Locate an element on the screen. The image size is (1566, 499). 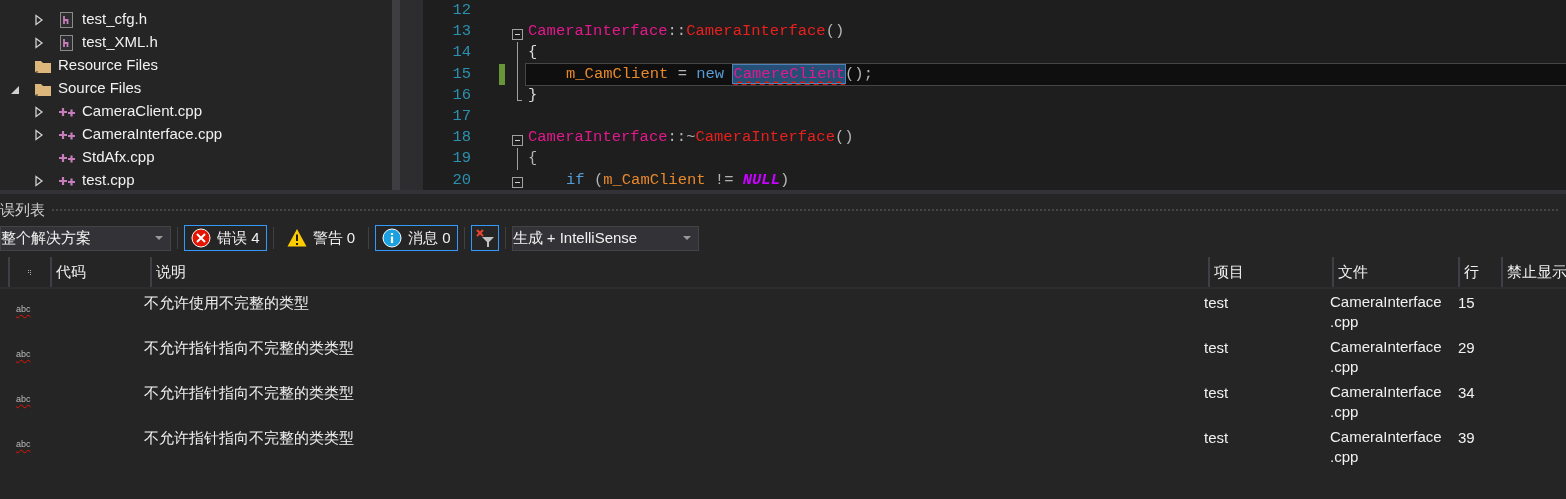
filter-button: 消息 0 is located at coordinates (416, 238).